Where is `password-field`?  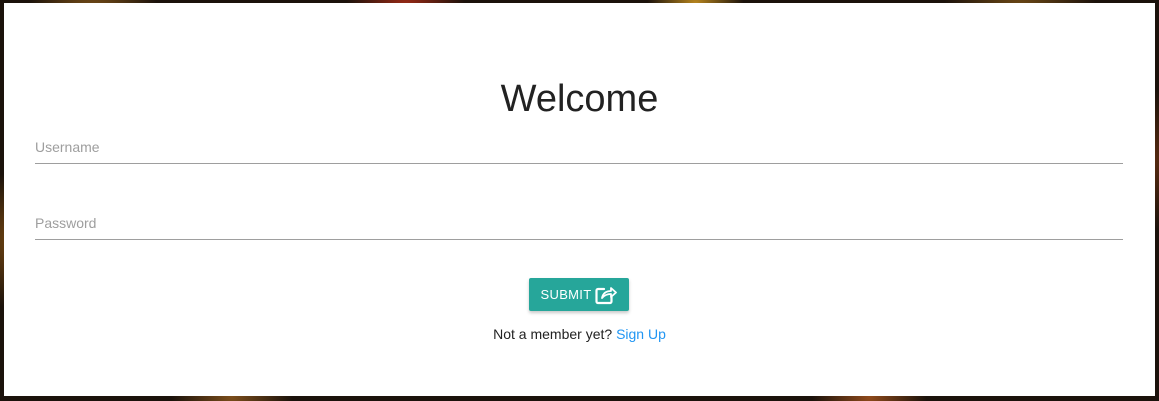 password-field is located at coordinates (579, 224).